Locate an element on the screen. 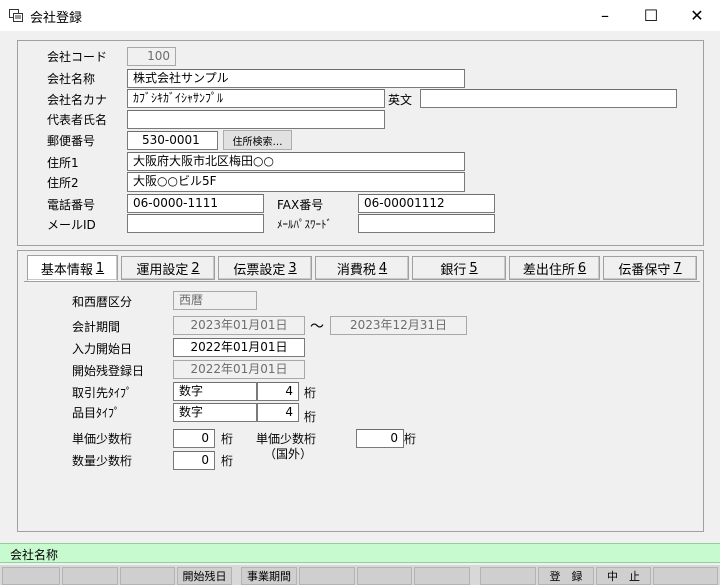 The height and width of the screenshot is (585, 720). zip-field: 530-0001 is located at coordinates (172, 140).